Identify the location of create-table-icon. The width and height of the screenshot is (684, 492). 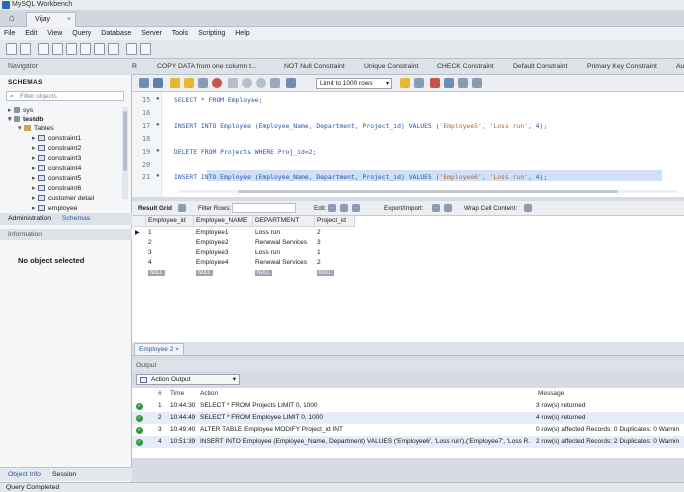
(71, 49).